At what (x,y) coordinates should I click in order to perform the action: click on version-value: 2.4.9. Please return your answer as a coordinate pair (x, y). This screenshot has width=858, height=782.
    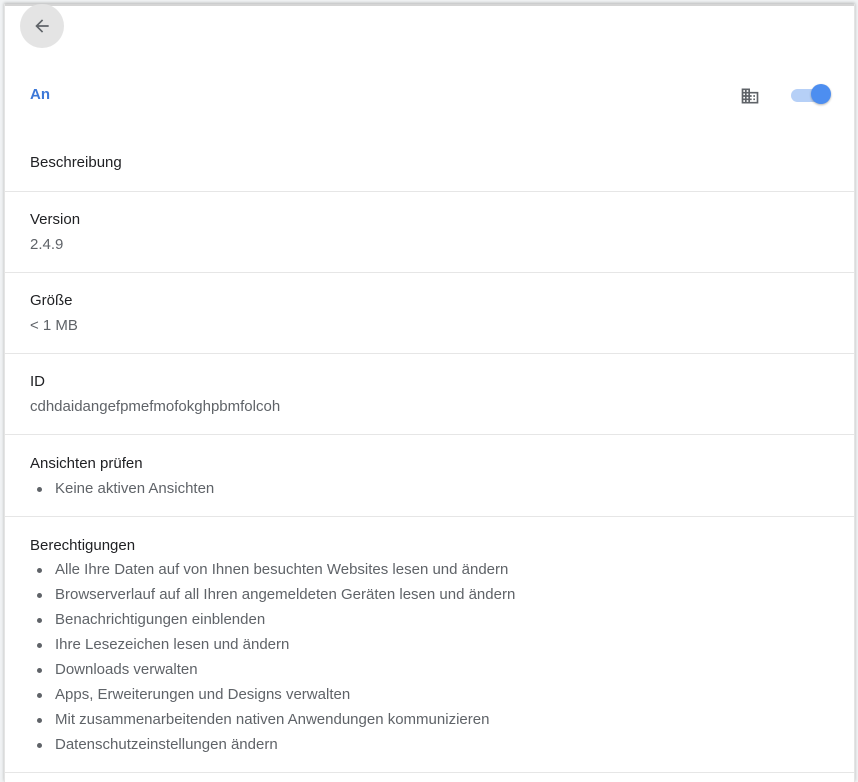
    Looking at the image, I should click on (47, 244).